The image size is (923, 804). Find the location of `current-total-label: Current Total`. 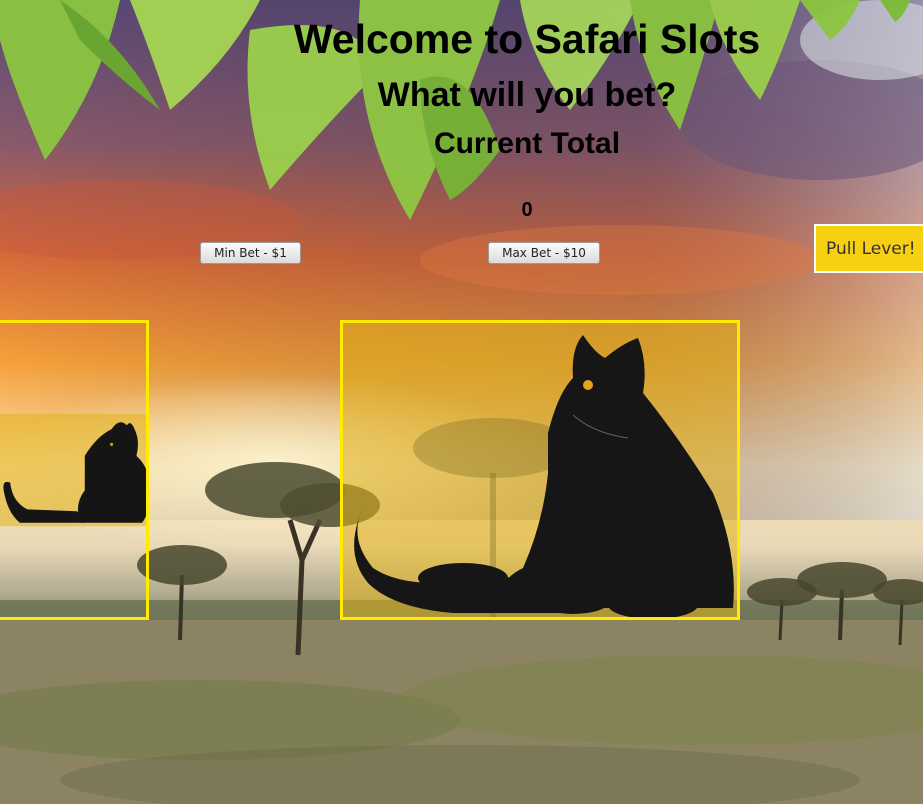

current-total-label: Current Total is located at coordinates (527, 143).